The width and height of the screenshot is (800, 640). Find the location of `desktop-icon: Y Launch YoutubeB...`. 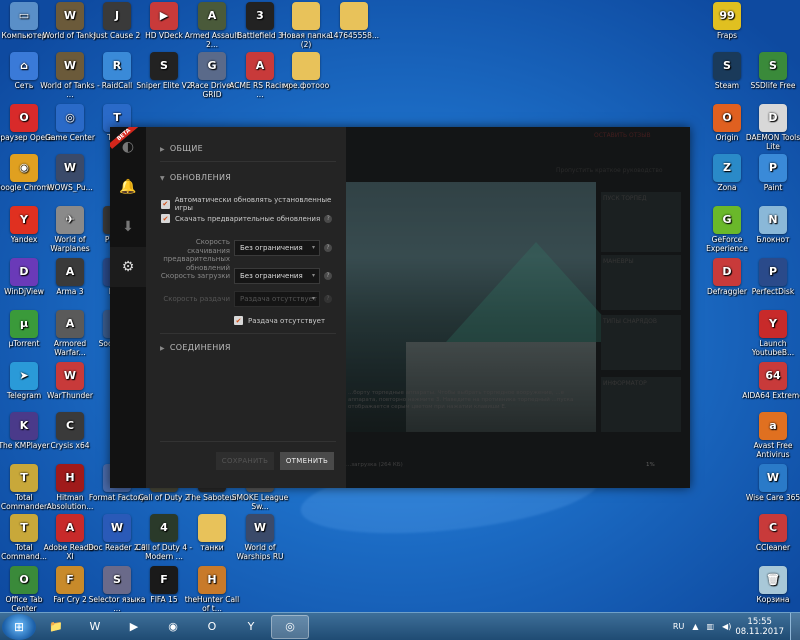

desktop-icon: Y Launch YoutubeB... is located at coordinates (770, 340).